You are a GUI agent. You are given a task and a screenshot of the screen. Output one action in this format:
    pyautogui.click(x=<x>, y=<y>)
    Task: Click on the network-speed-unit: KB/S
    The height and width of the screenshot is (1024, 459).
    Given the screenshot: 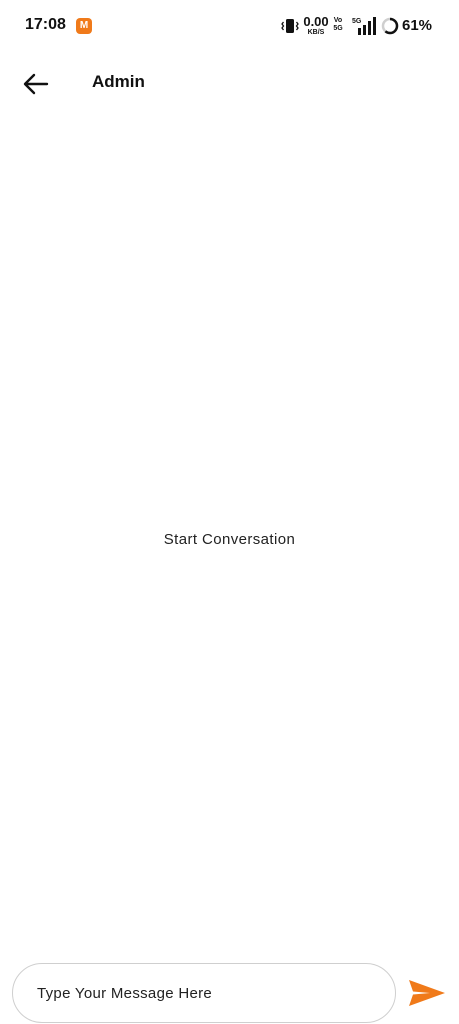 What is the action you would take?
    pyautogui.click(x=316, y=32)
    